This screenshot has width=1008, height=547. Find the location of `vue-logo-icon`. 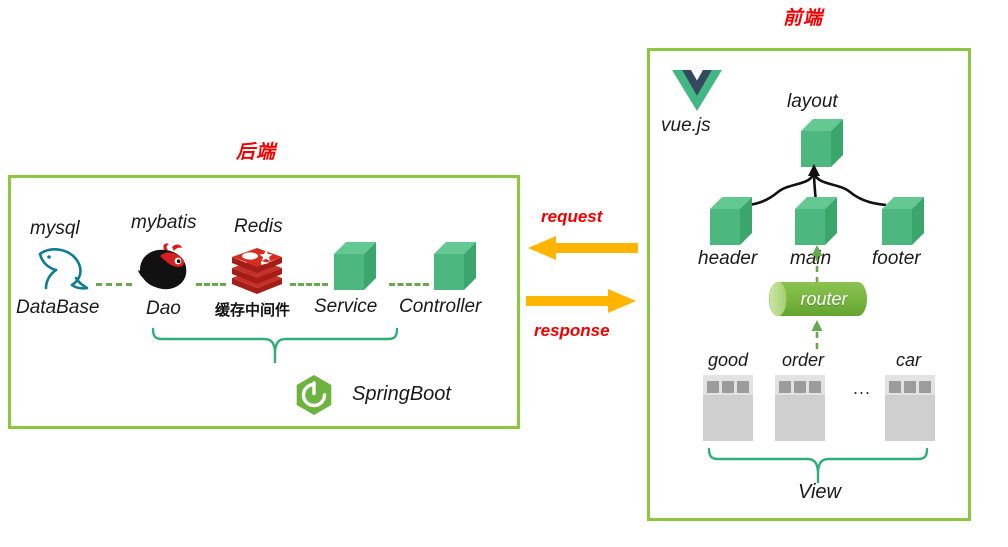

vue-logo-icon is located at coordinates (697, 90).